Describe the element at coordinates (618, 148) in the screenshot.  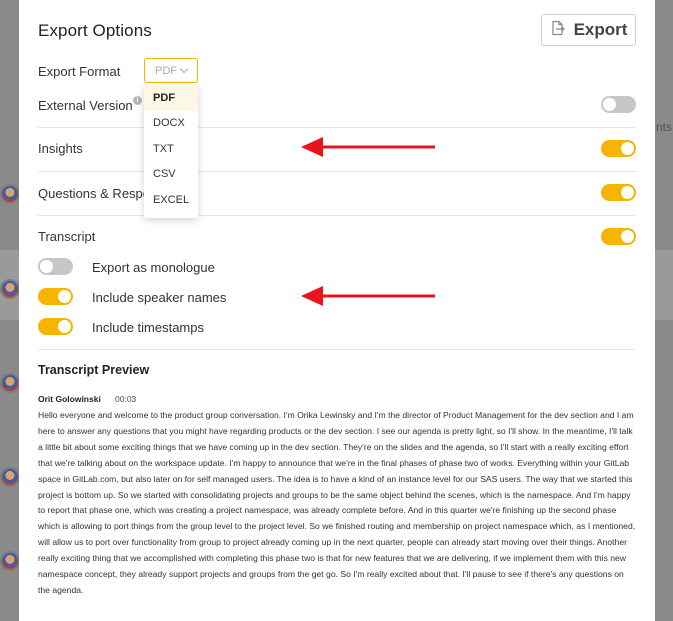
I see `insights-toggle` at that location.